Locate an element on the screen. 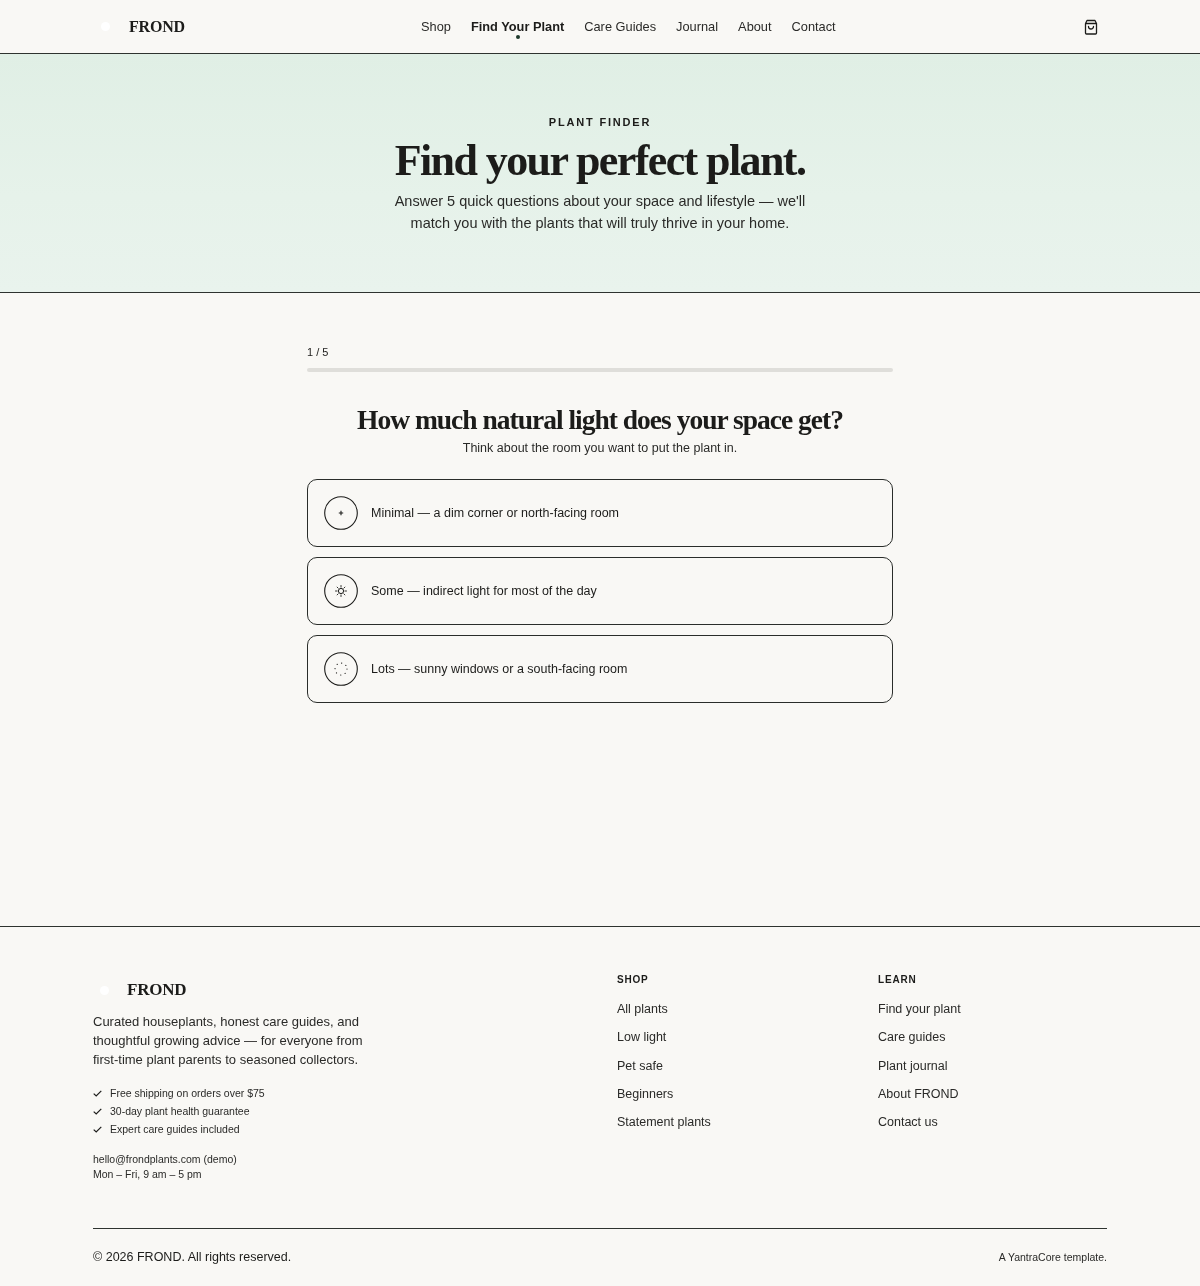 The image size is (1200, 1286). footer-link: Plant journal is located at coordinates (913, 1066).